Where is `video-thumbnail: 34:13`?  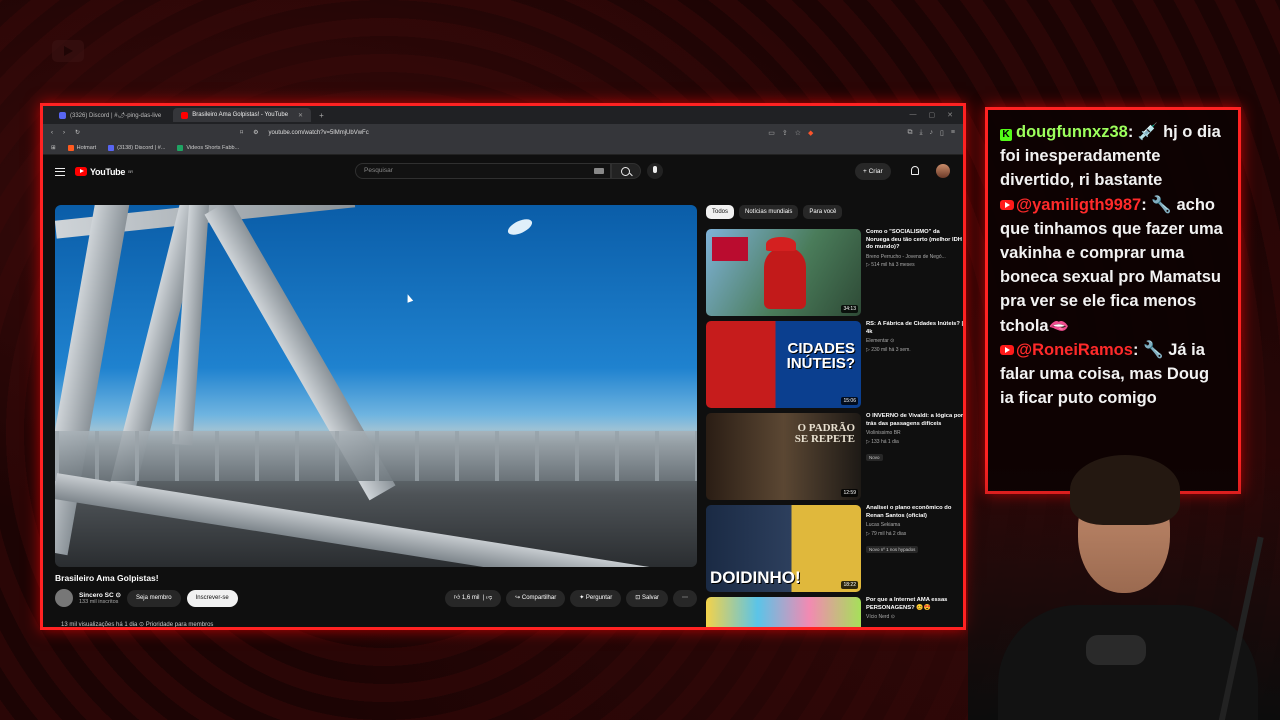 video-thumbnail: 34:13 is located at coordinates (783, 272).